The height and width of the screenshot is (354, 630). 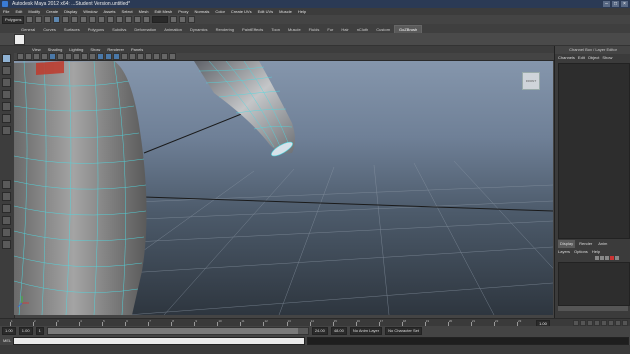 I want to click on new-layer-selected-icon, so click(x=612, y=258).